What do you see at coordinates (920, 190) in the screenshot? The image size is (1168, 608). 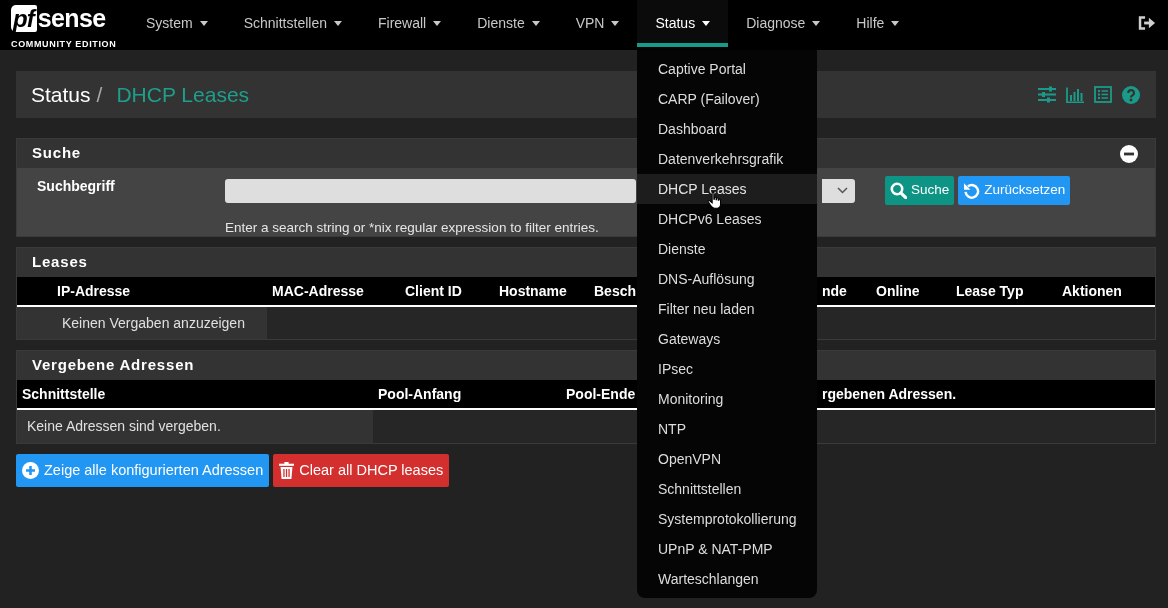 I see `search-button: Suche` at bounding box center [920, 190].